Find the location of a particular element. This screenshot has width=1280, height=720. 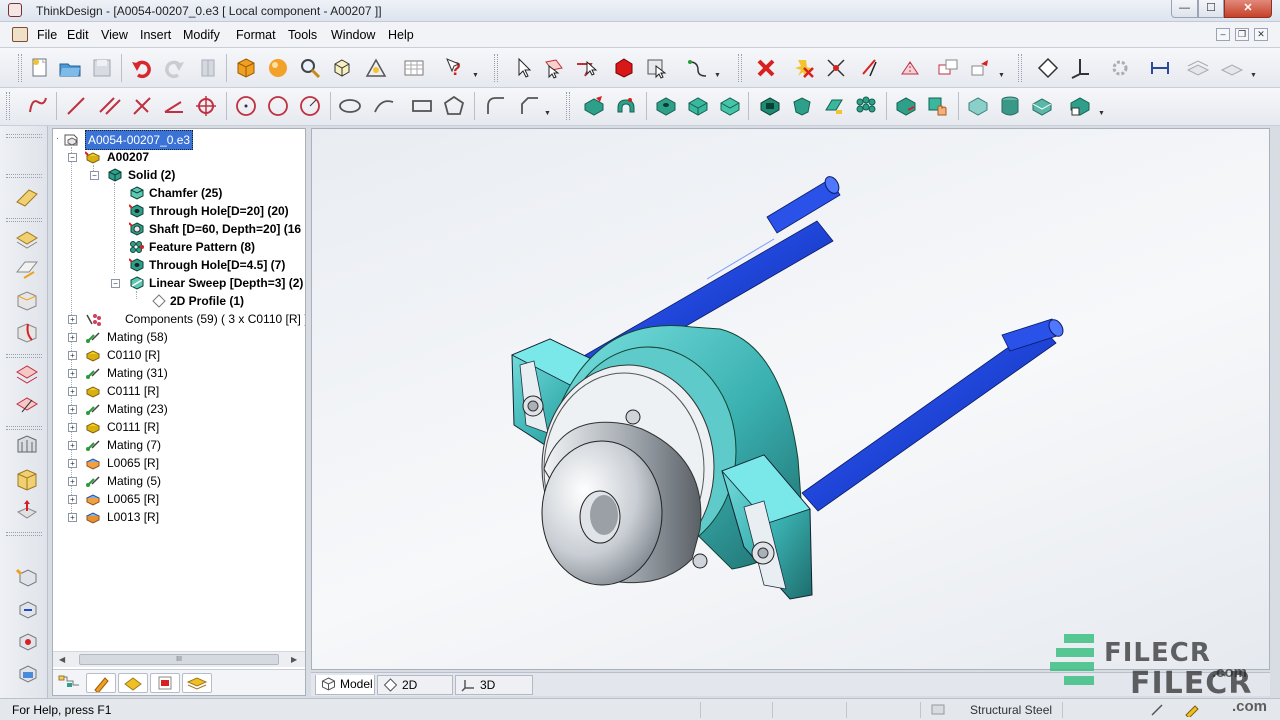

redo-icon is located at coordinates (174, 68).